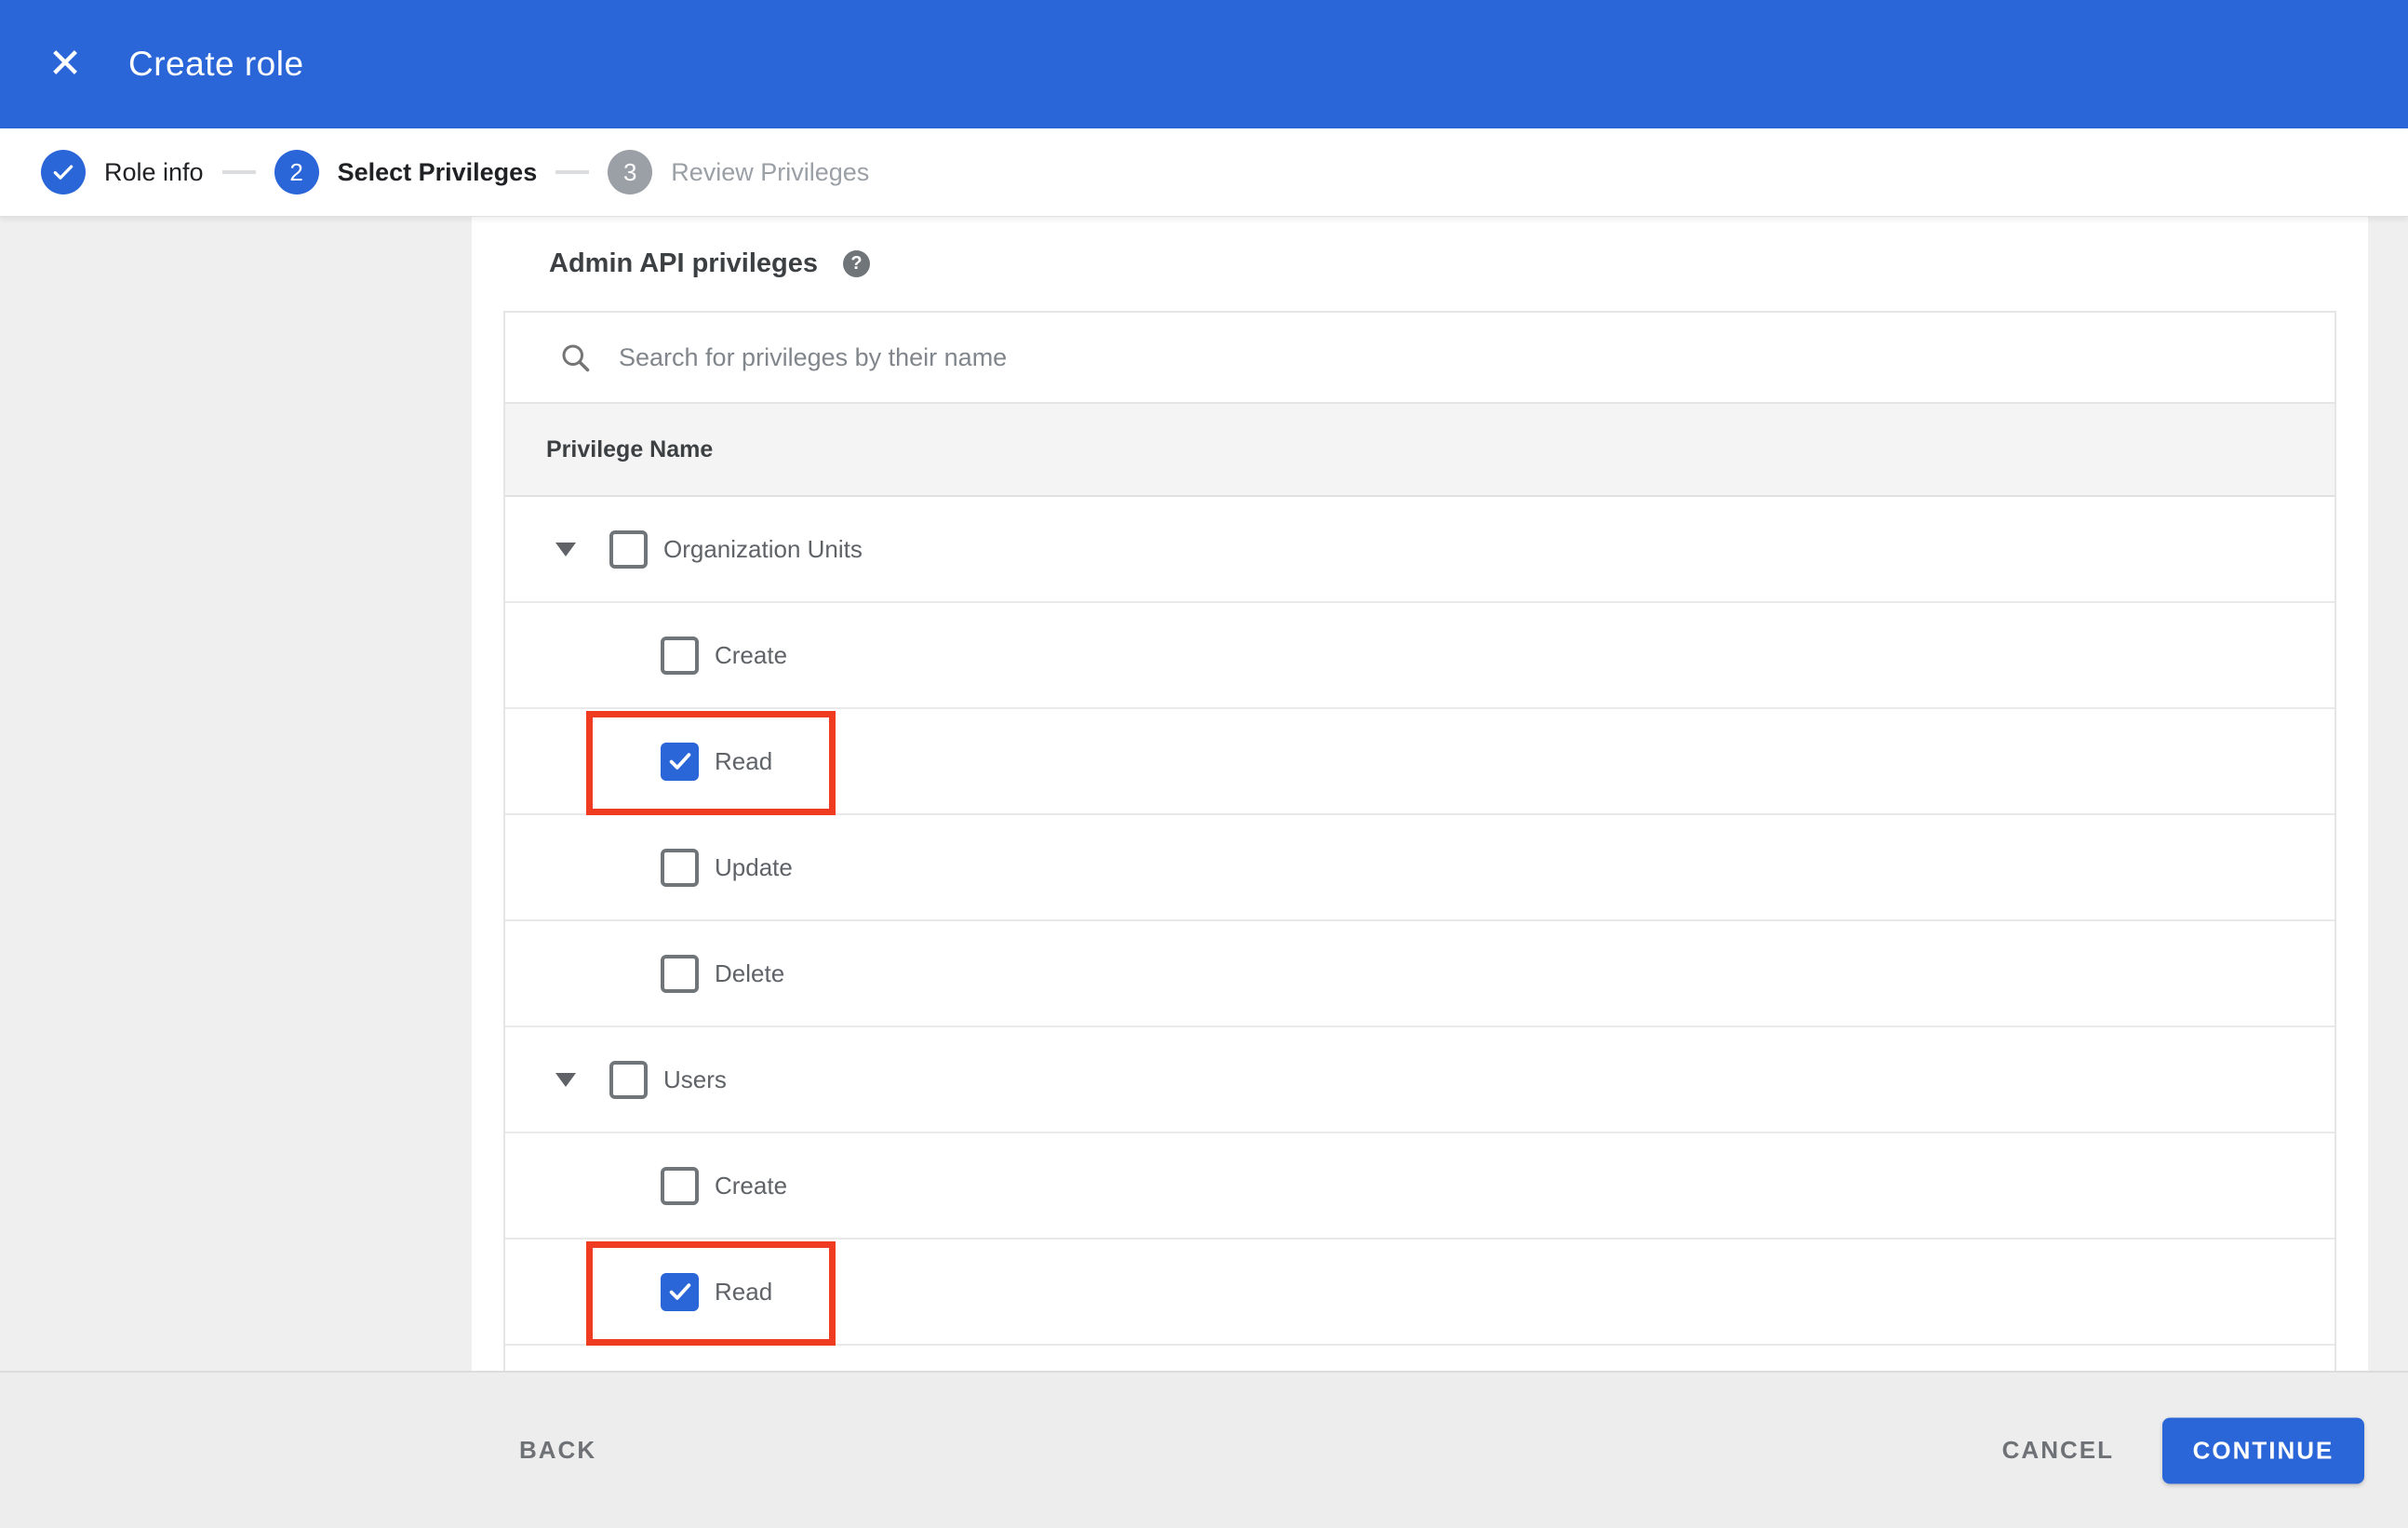  Describe the element at coordinates (630, 449) in the screenshot. I see `column-header-privilege-name: Privilege Name` at that location.